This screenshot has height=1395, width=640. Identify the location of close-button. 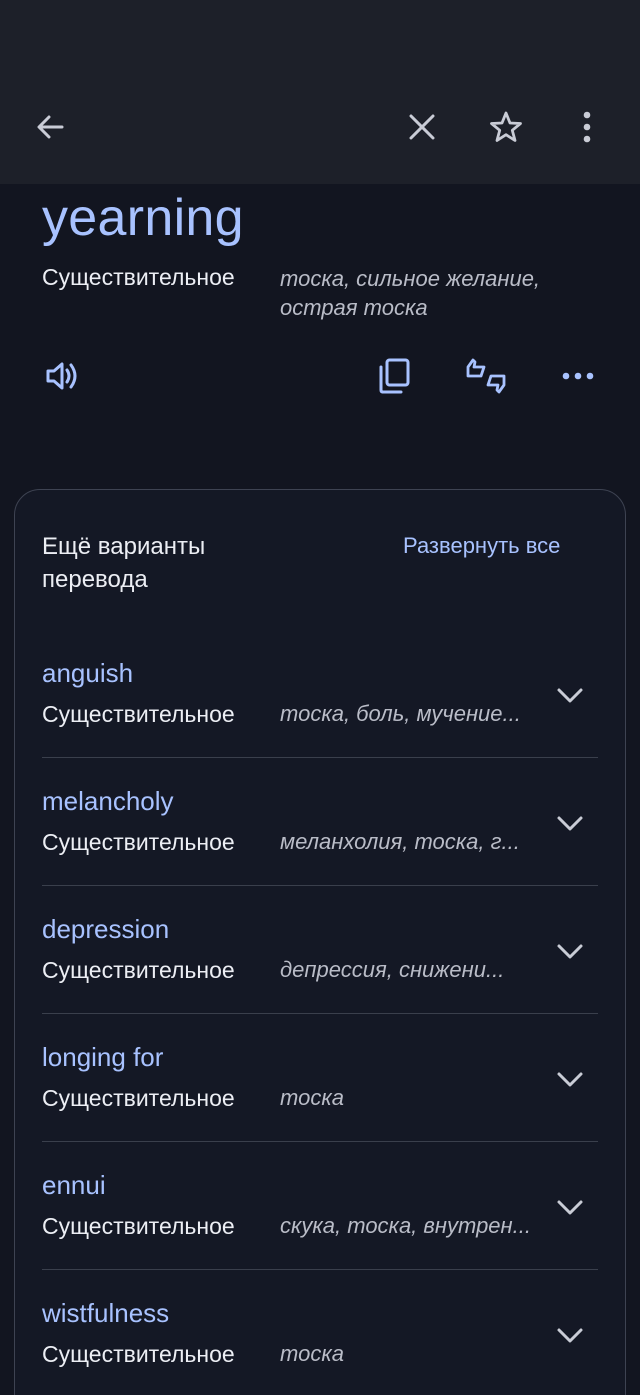
(422, 127).